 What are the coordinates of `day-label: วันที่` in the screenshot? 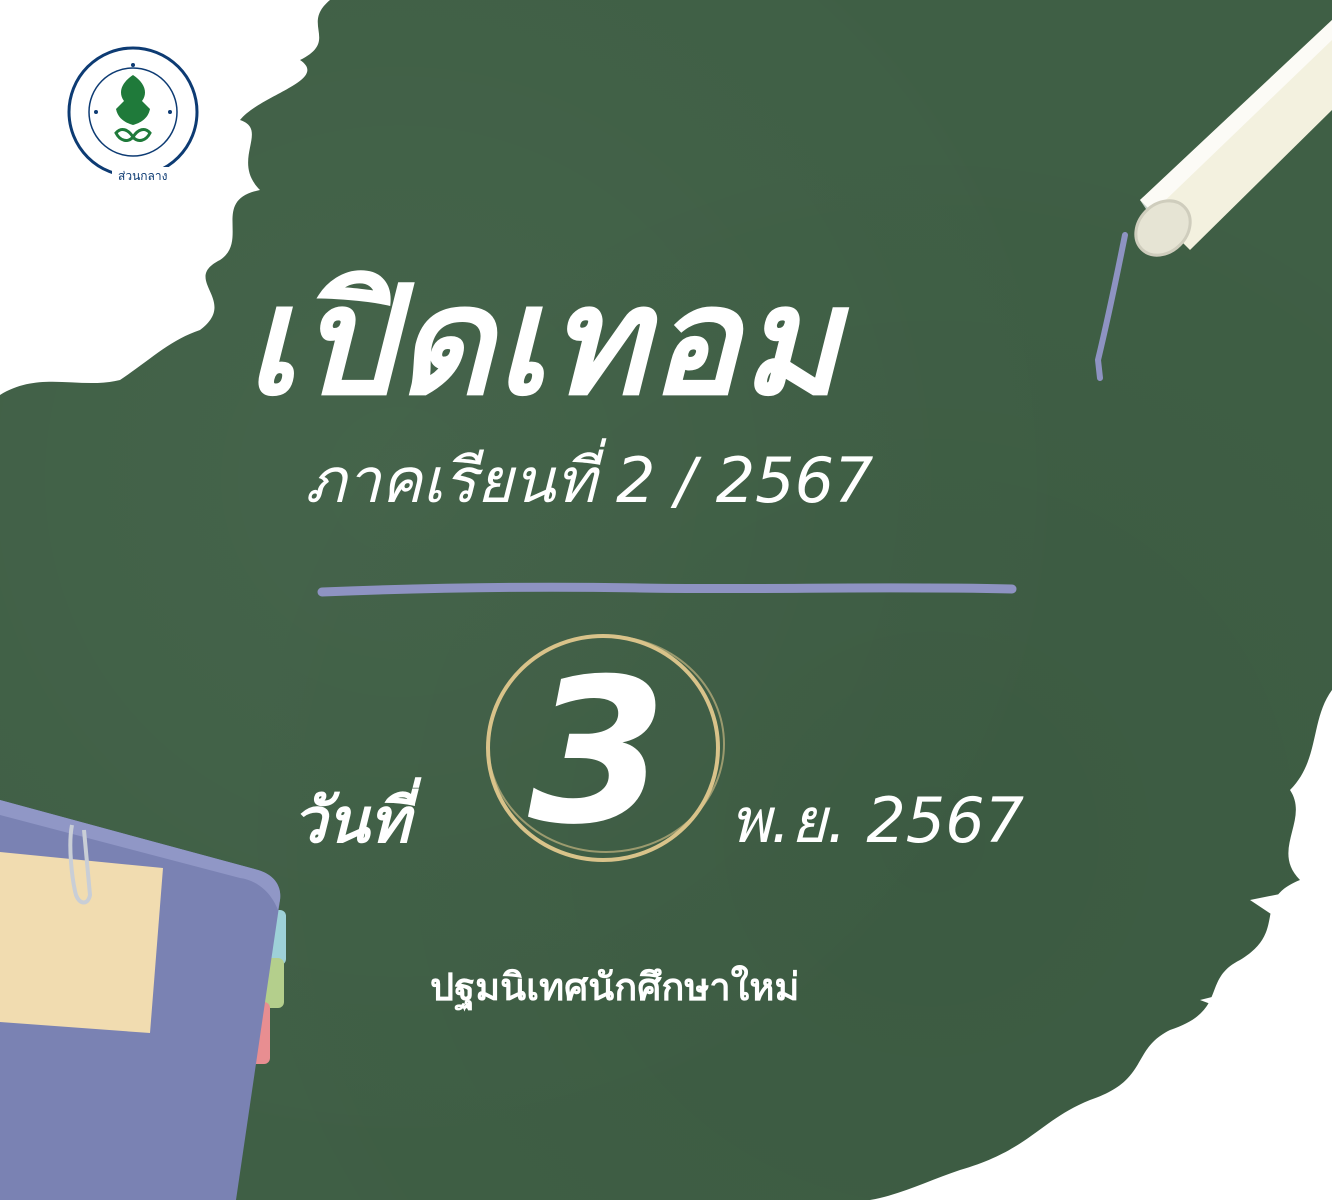 It's located at (351, 820).